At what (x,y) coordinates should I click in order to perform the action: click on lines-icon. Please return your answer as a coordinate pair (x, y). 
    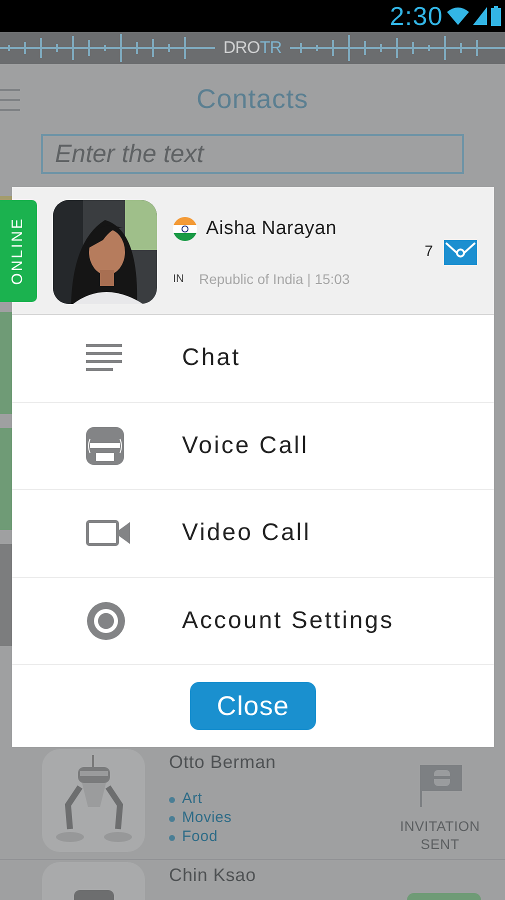
    Looking at the image, I should click on (104, 358).